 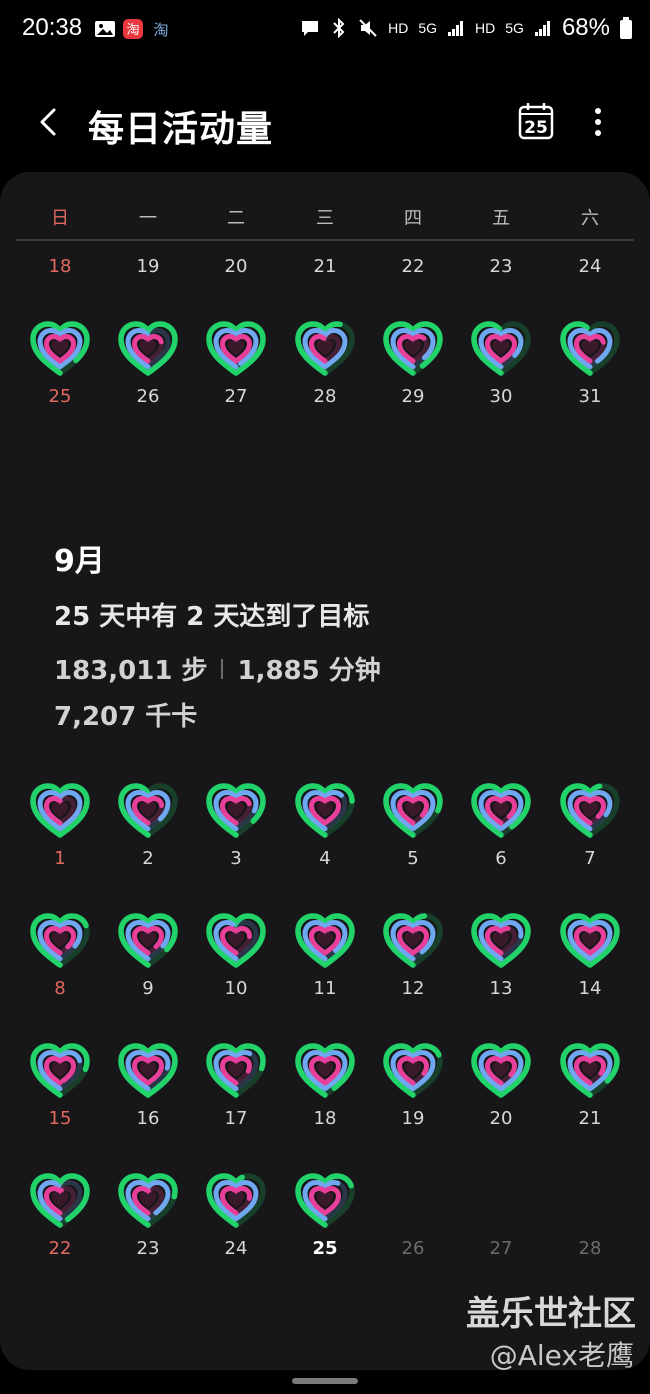 What do you see at coordinates (148, 218) in the screenshot?
I see `weekday-label: 一` at bounding box center [148, 218].